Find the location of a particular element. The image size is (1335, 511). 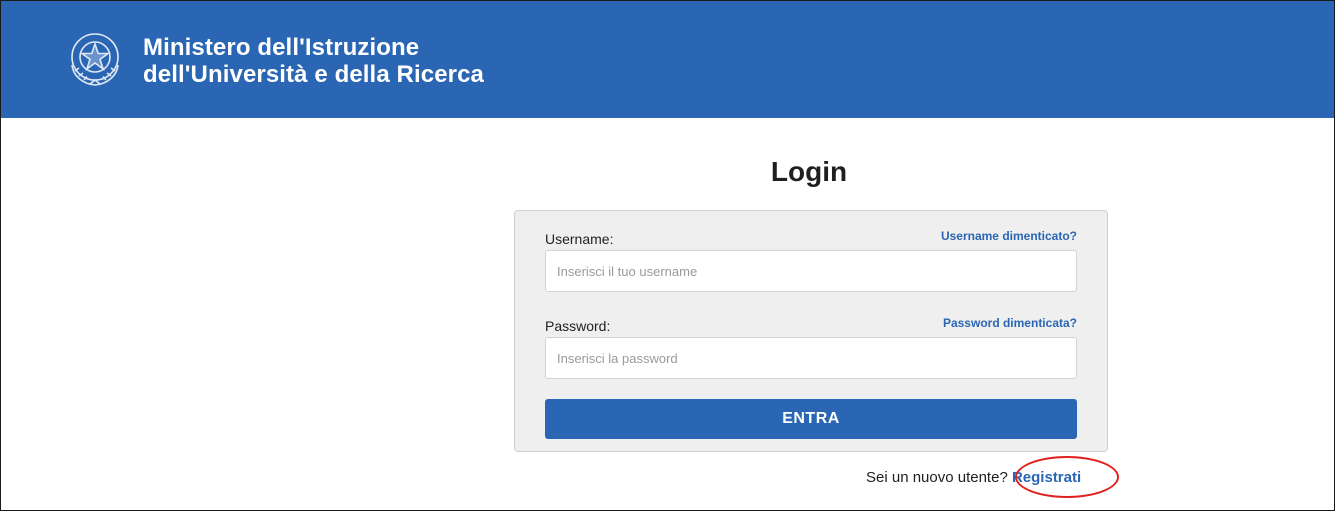

ministry-title-line-1: Ministero dell'Istruzione is located at coordinates (281, 47).